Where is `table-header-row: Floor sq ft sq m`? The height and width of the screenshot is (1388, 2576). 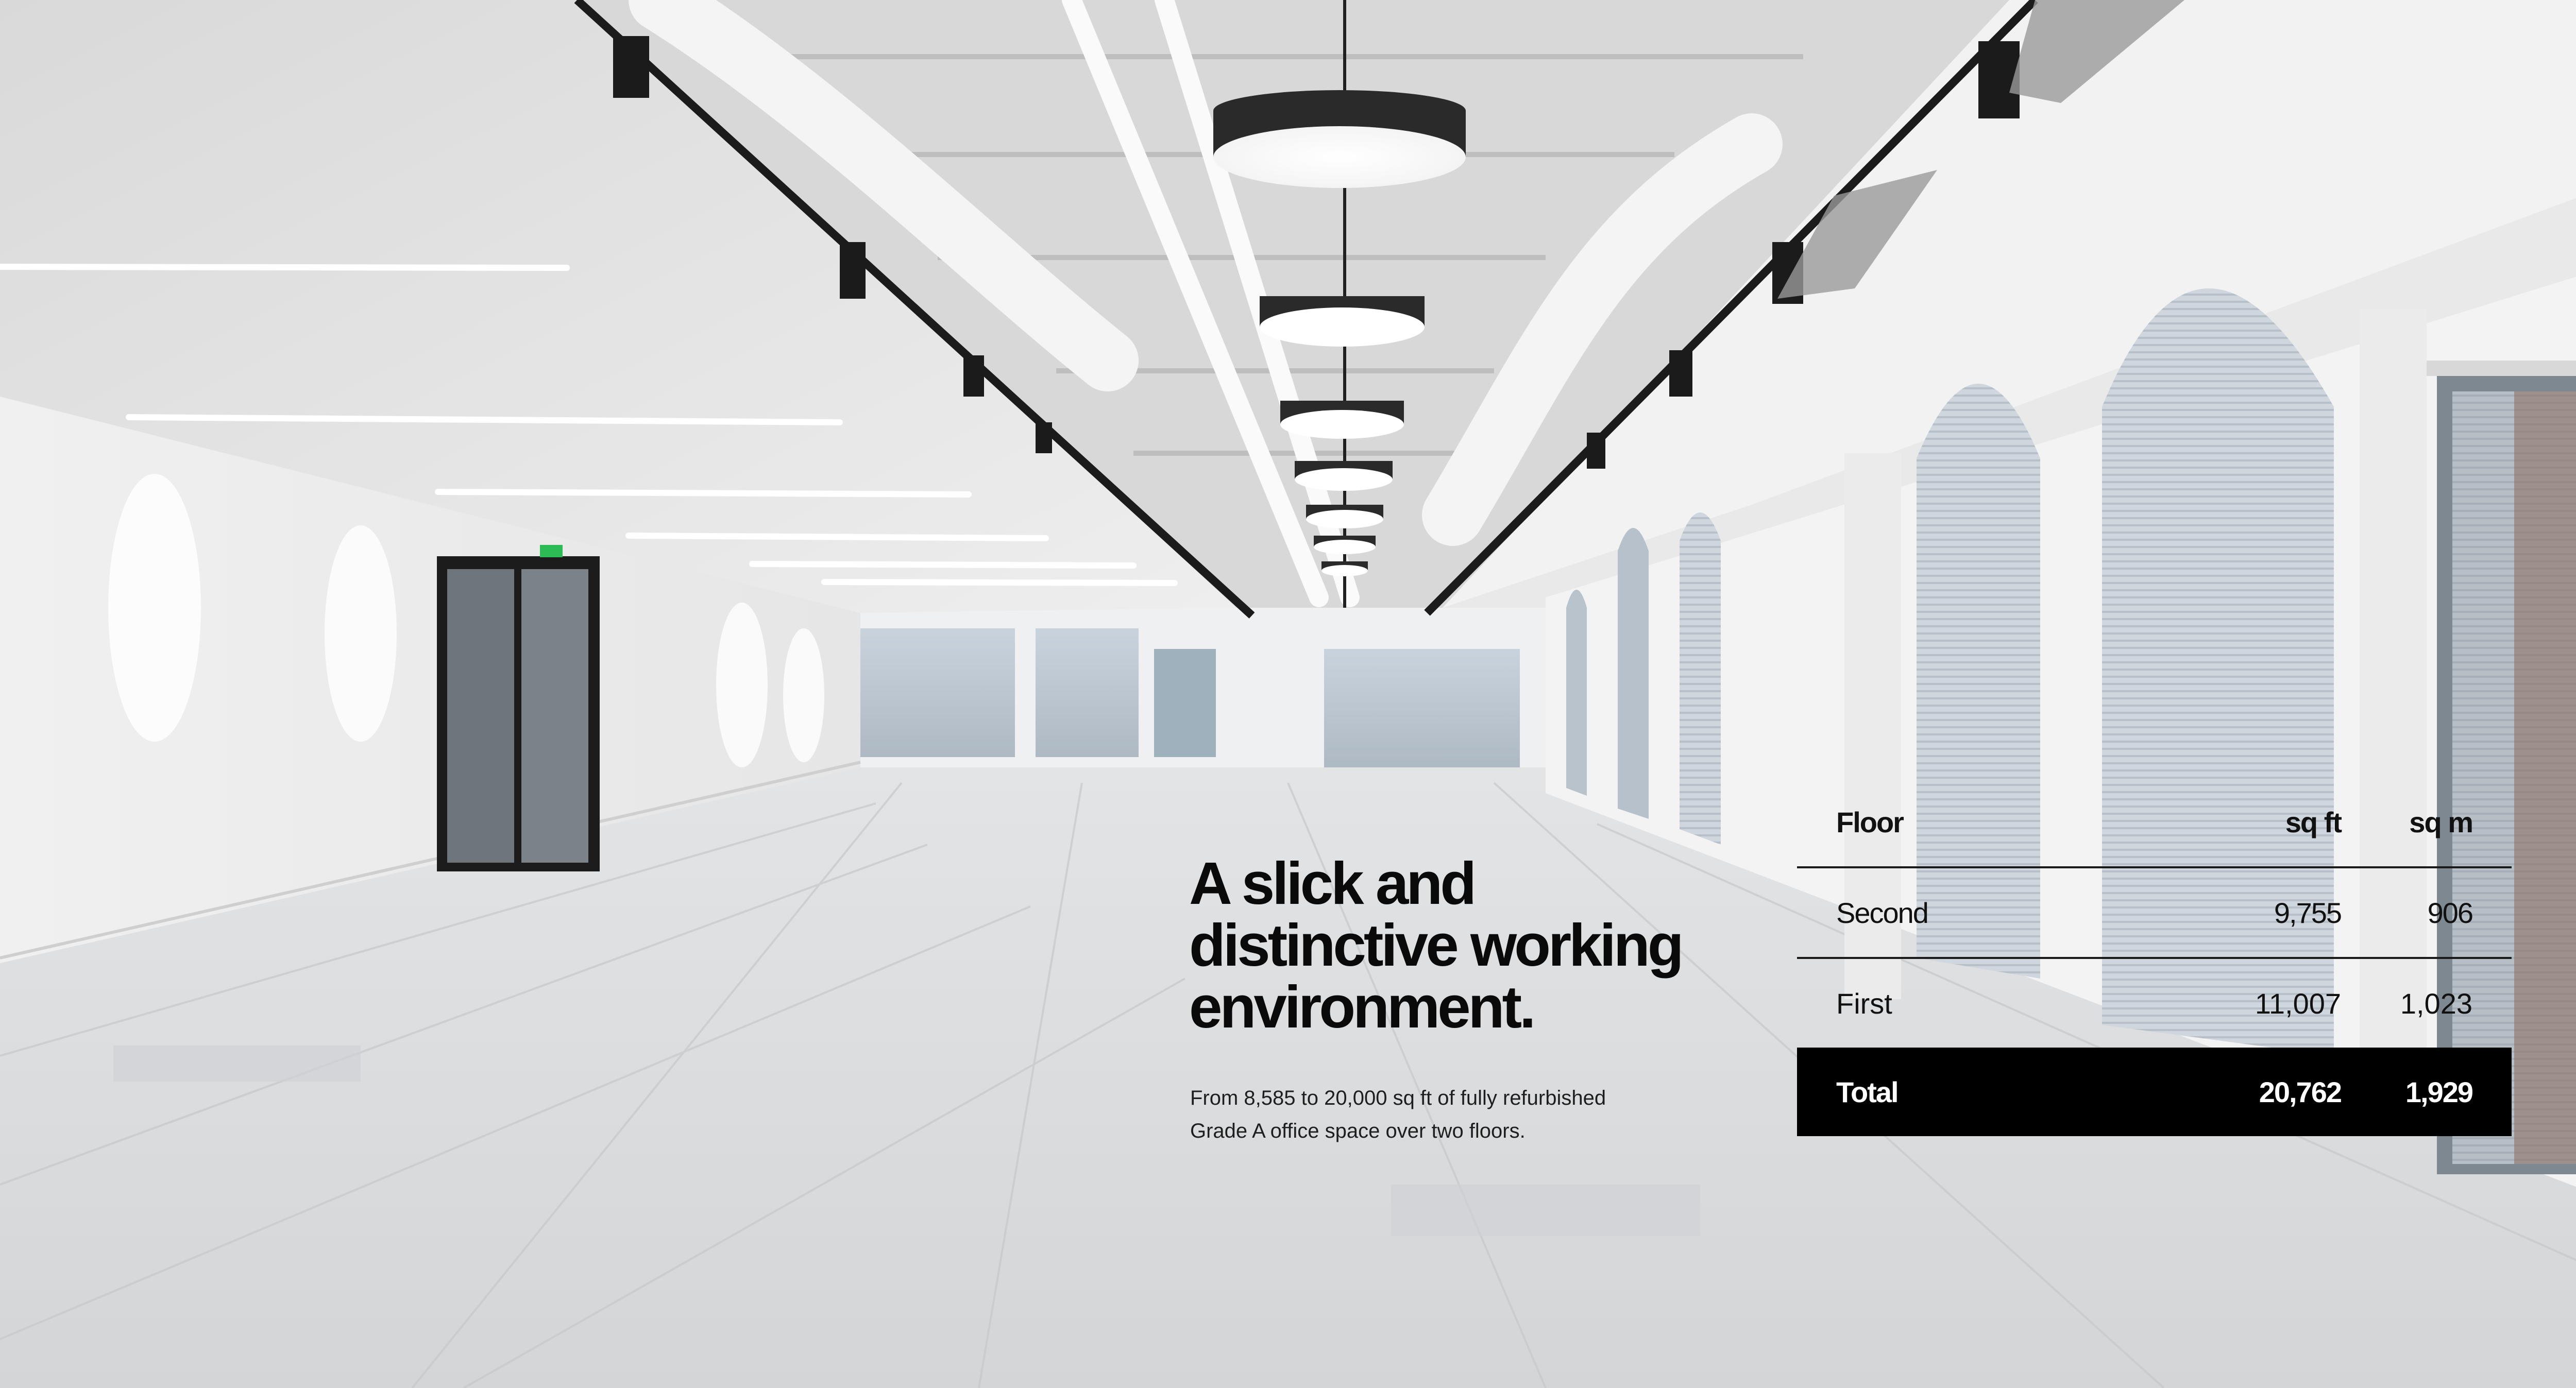
table-header-row: Floor sq ft sq m is located at coordinates (2154, 823).